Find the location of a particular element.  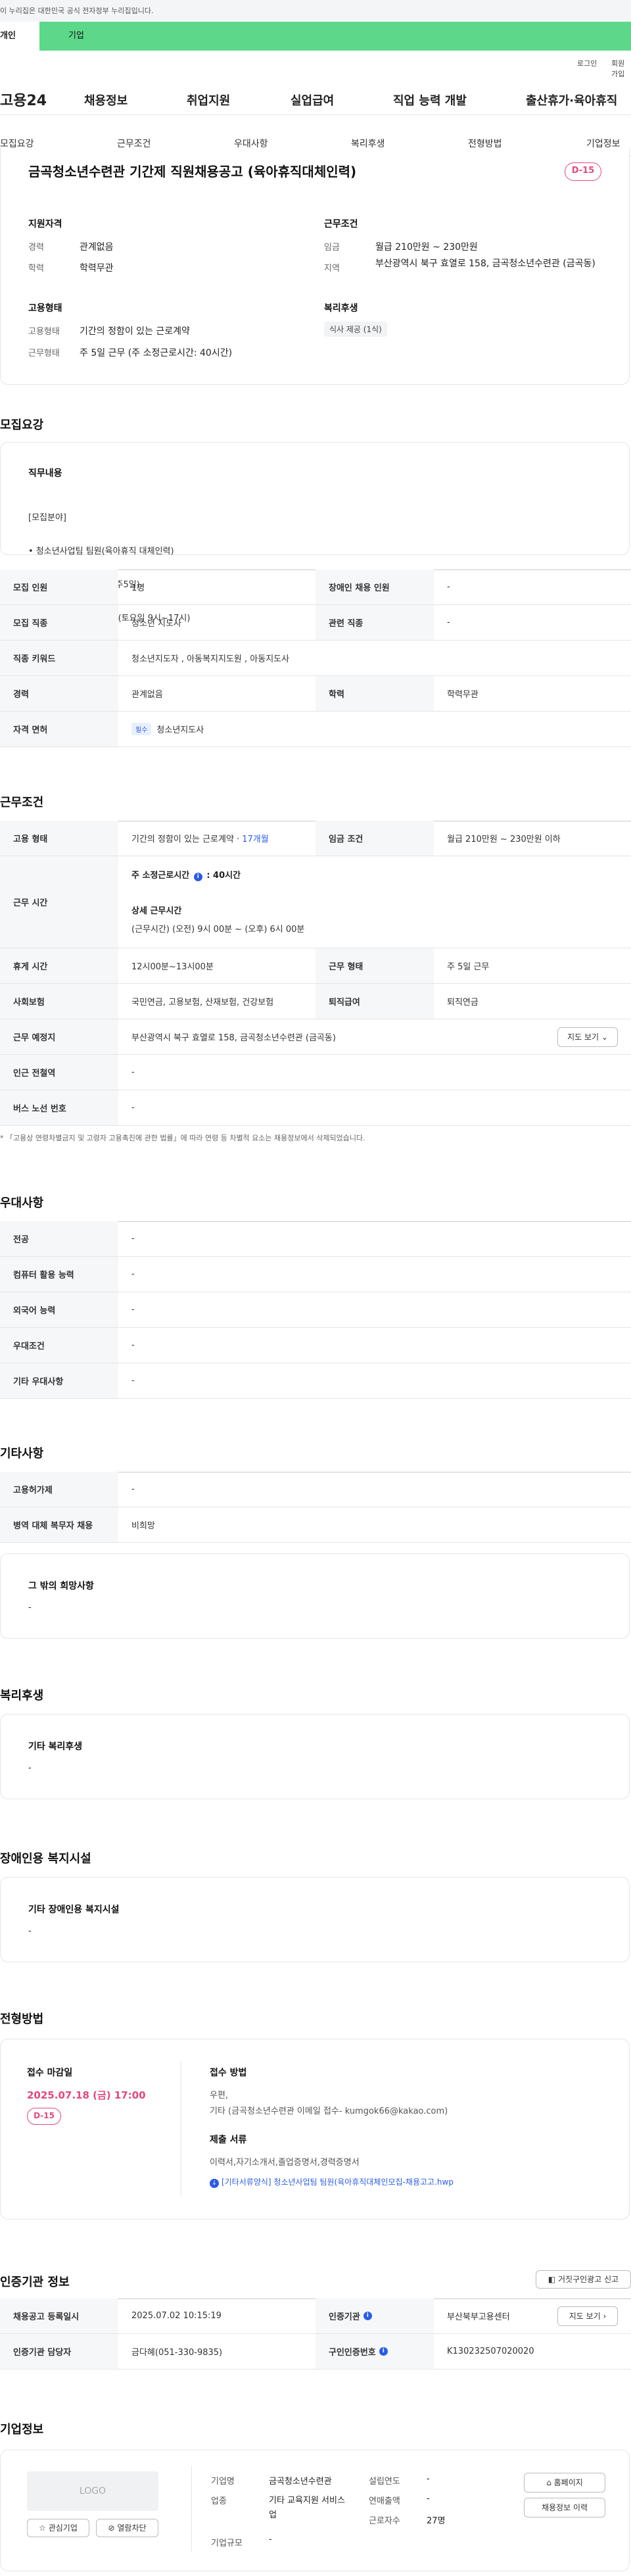

th: 외국어 능력 is located at coordinates (59, 1310).